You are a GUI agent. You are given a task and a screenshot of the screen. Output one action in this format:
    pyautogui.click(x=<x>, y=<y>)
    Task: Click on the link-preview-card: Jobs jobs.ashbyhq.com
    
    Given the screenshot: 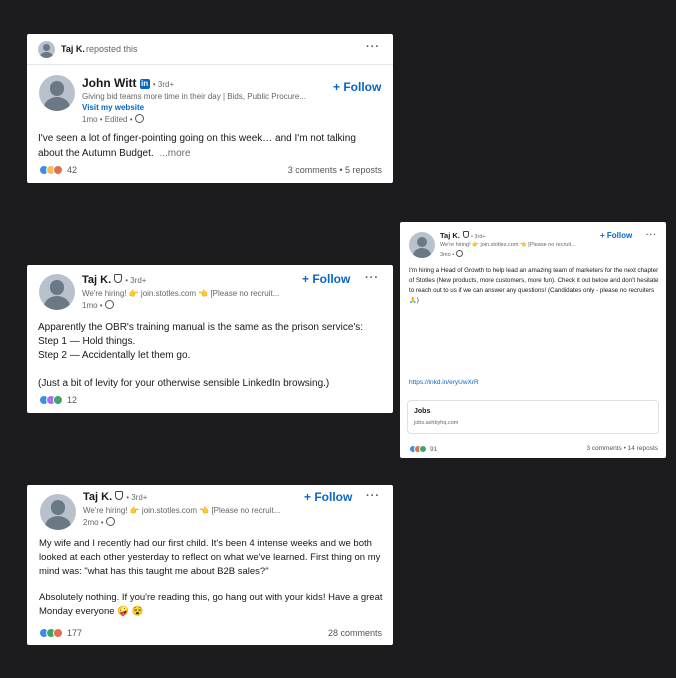 What is the action you would take?
    pyautogui.click(x=533, y=417)
    